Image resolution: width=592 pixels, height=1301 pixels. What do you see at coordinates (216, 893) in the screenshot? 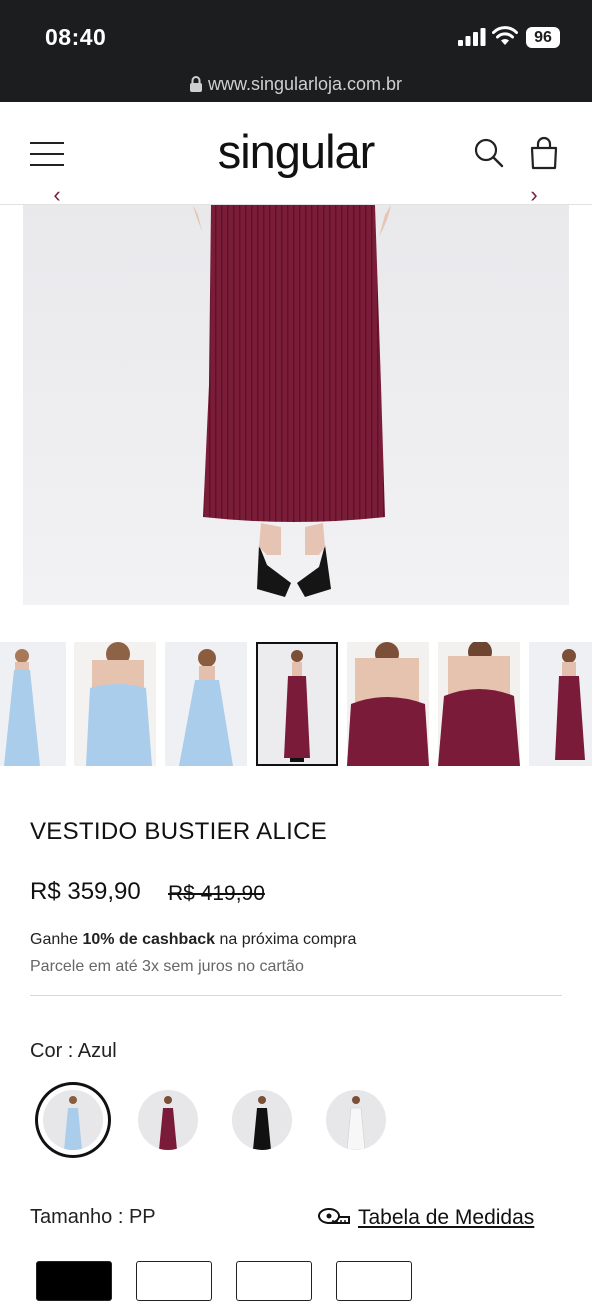
I see `old-price: R$ 419,90` at bounding box center [216, 893].